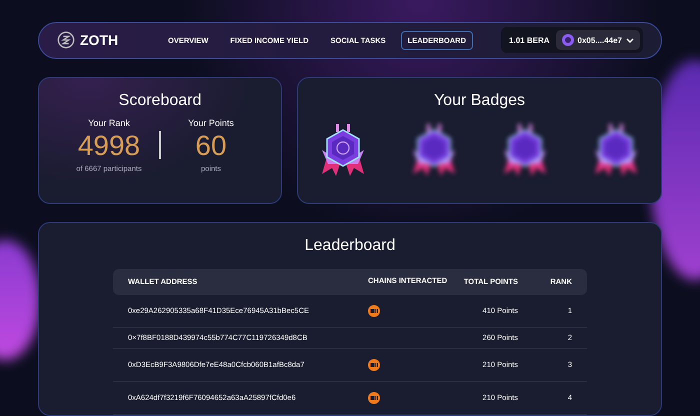  Describe the element at coordinates (630, 40) in the screenshot. I see `chevron-down-icon` at that location.